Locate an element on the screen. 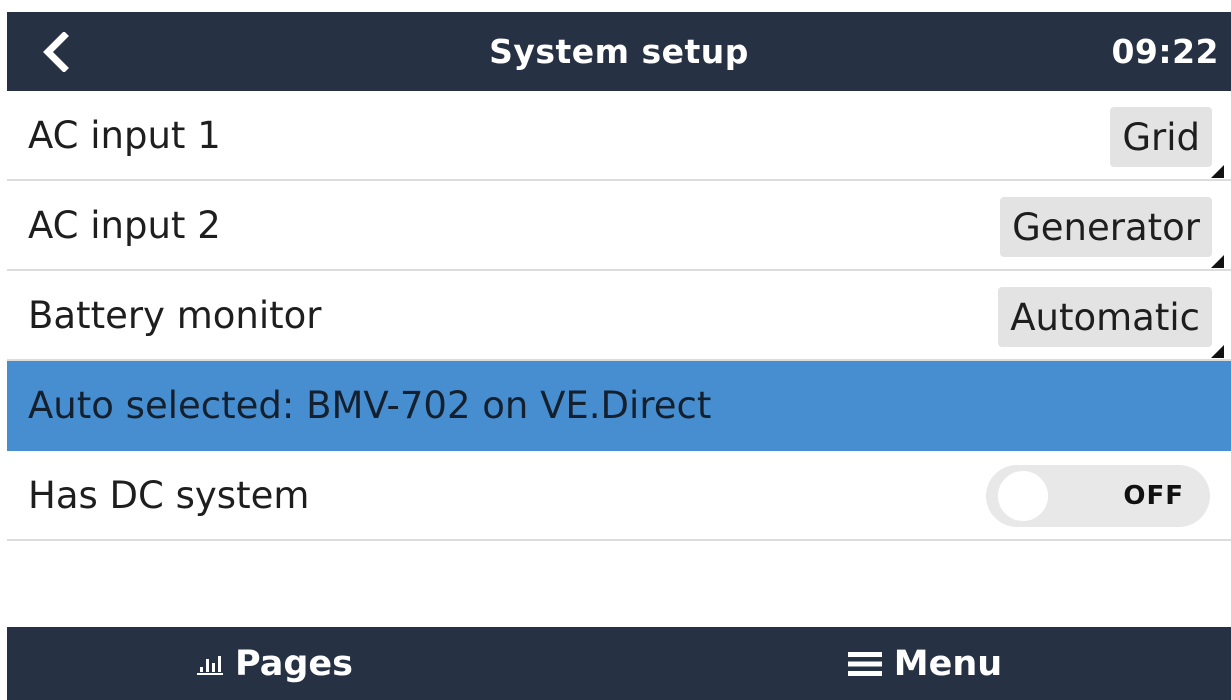 Image resolution: width=1231 pixels, height=700 pixels. setting-row-auto-selected: Auto selected: BMV-702 on VE.Direct is located at coordinates (619, 406).